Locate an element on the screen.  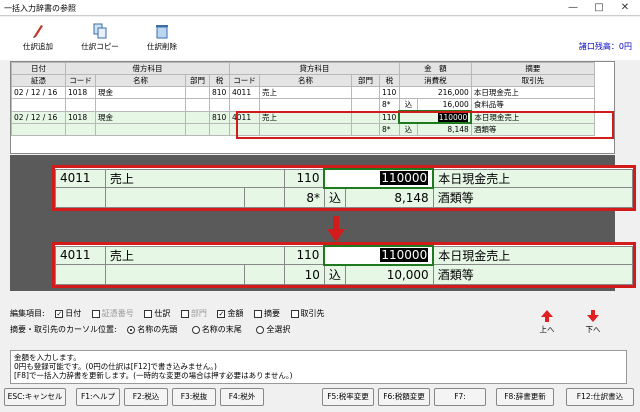
cell-credit-name: 売上 is located at coordinates (305, 92).